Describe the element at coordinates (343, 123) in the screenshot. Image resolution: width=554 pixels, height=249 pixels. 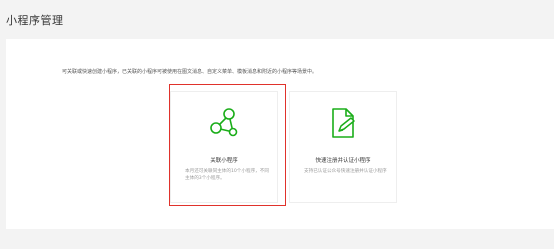
I see `document-edit-icon` at that location.